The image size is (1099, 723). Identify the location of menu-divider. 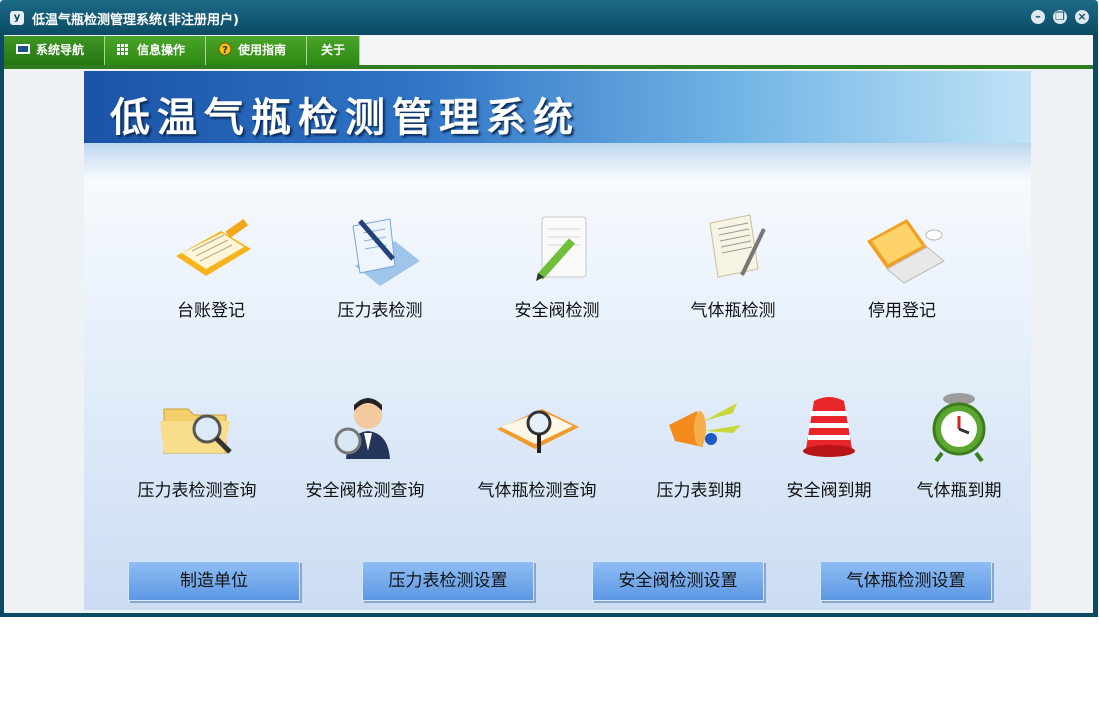
(548, 67).